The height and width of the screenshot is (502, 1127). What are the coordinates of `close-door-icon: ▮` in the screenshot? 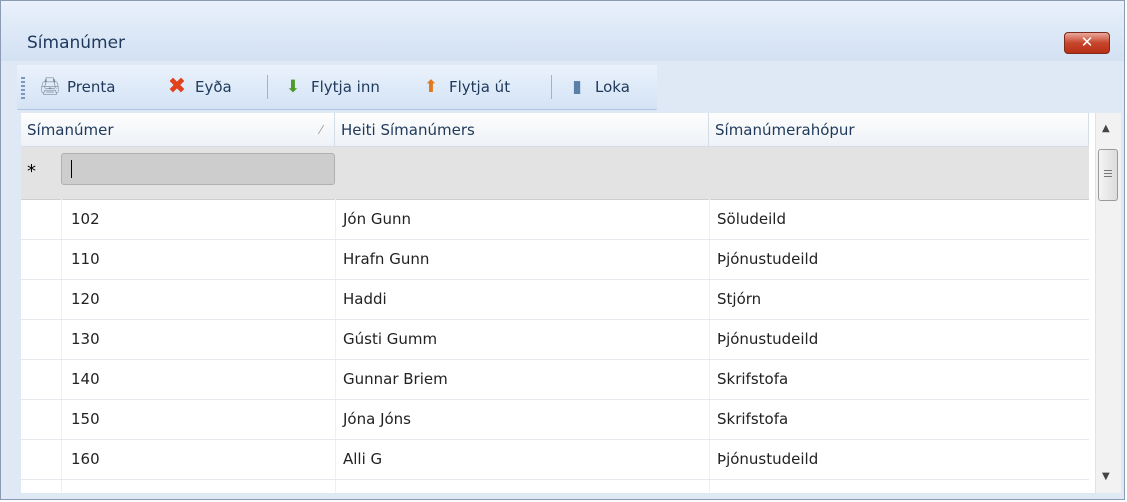 It's located at (577, 87).